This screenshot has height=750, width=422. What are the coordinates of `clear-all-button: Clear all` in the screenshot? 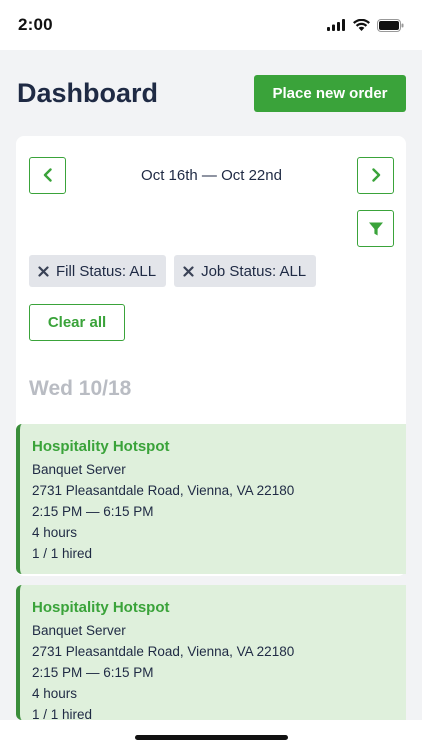 It's located at (77, 322).